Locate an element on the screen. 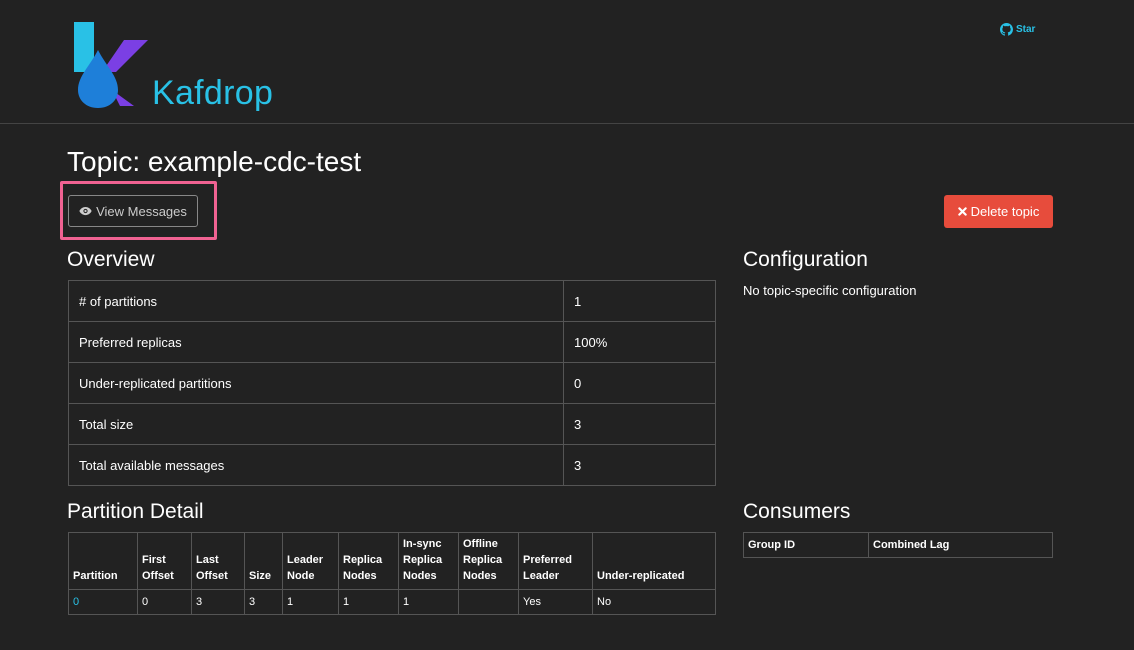 The width and height of the screenshot is (1134, 650). delete-topic-button: Delete topic is located at coordinates (998, 211).